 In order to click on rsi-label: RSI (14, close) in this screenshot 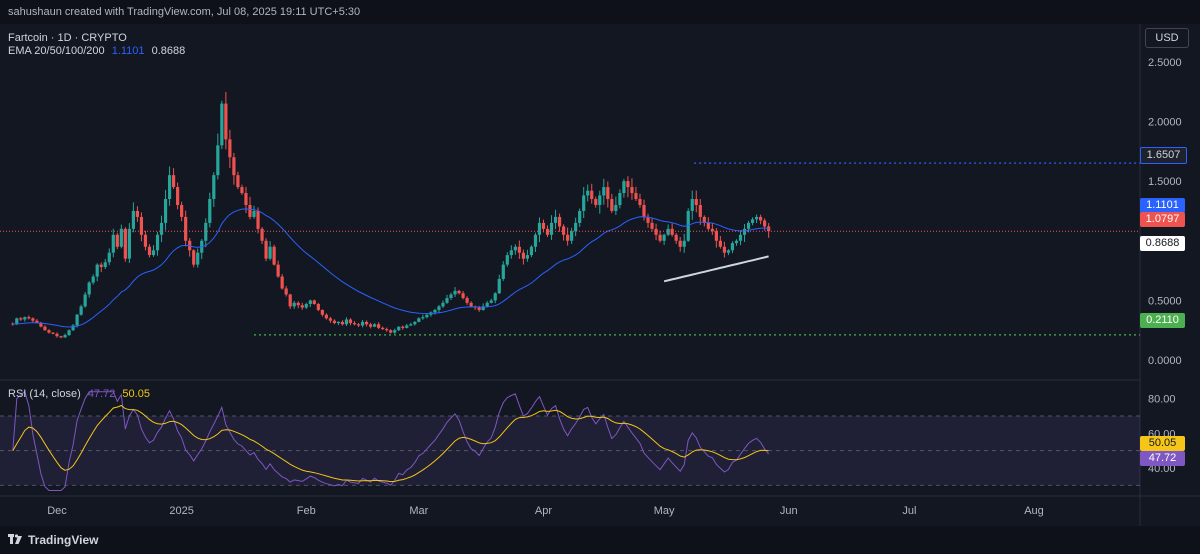, I will do `click(44, 394)`.